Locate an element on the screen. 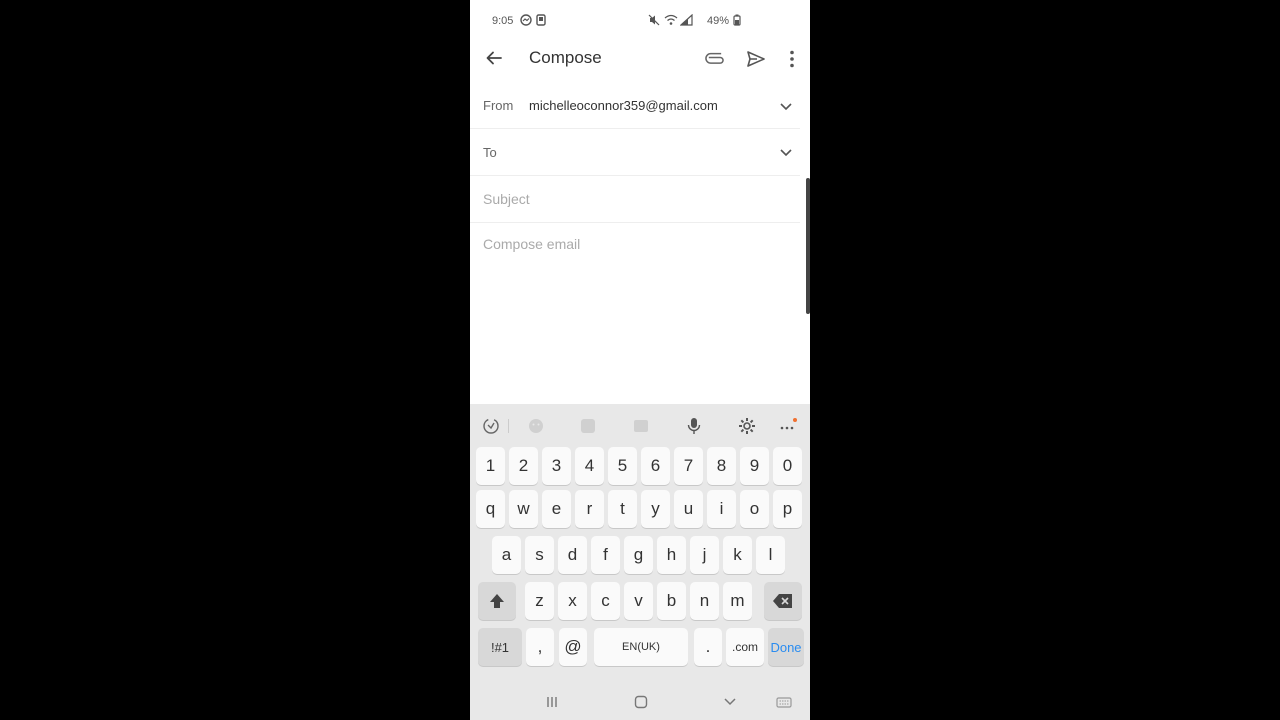  signal-icon is located at coordinates (686, 20).